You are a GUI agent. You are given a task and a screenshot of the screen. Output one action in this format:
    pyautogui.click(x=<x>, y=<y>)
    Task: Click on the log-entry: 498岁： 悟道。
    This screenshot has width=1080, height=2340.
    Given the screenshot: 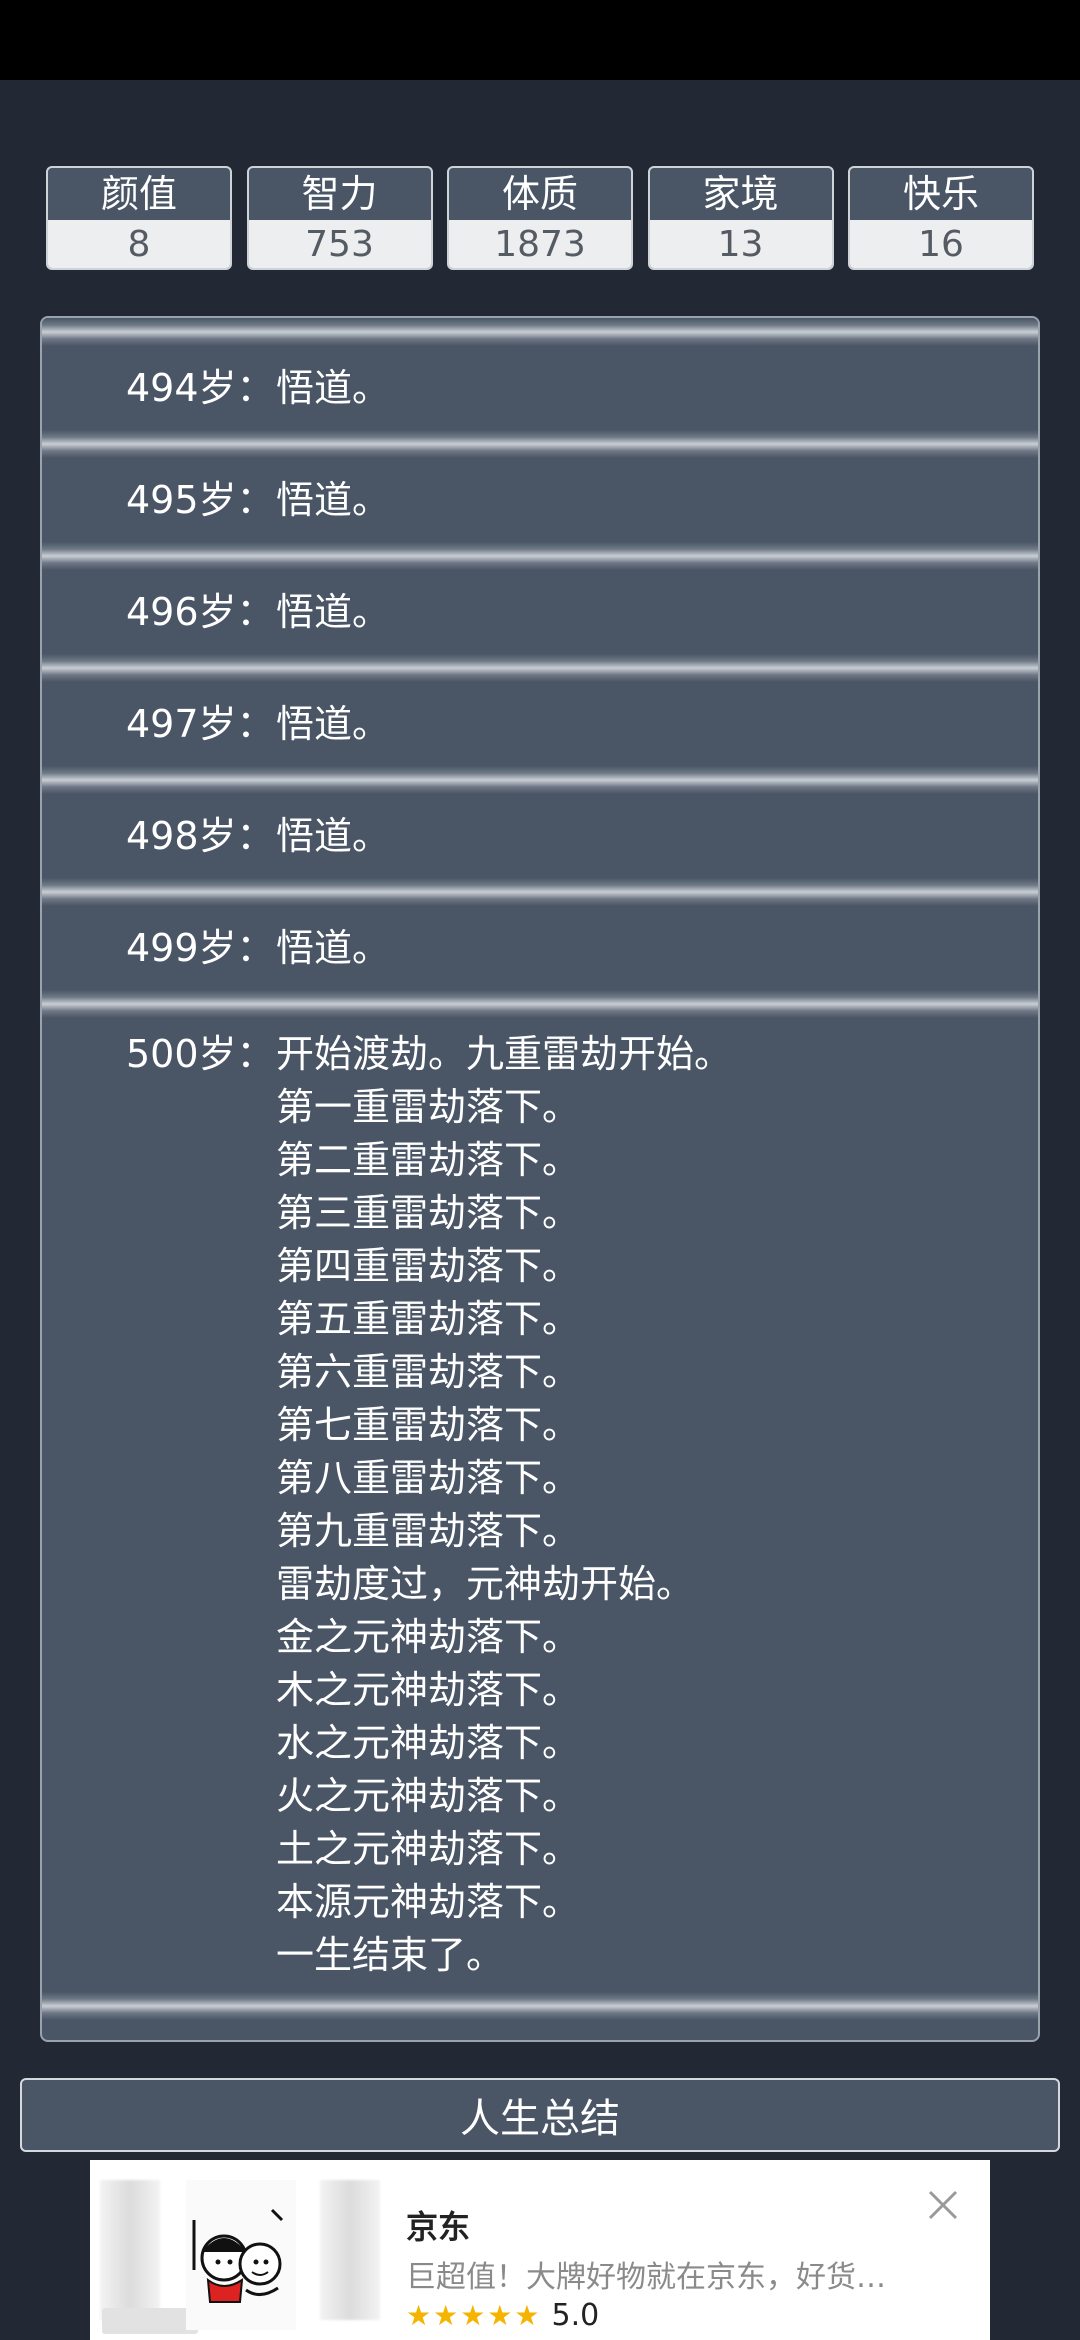 What is the action you would take?
    pyautogui.click(x=540, y=836)
    